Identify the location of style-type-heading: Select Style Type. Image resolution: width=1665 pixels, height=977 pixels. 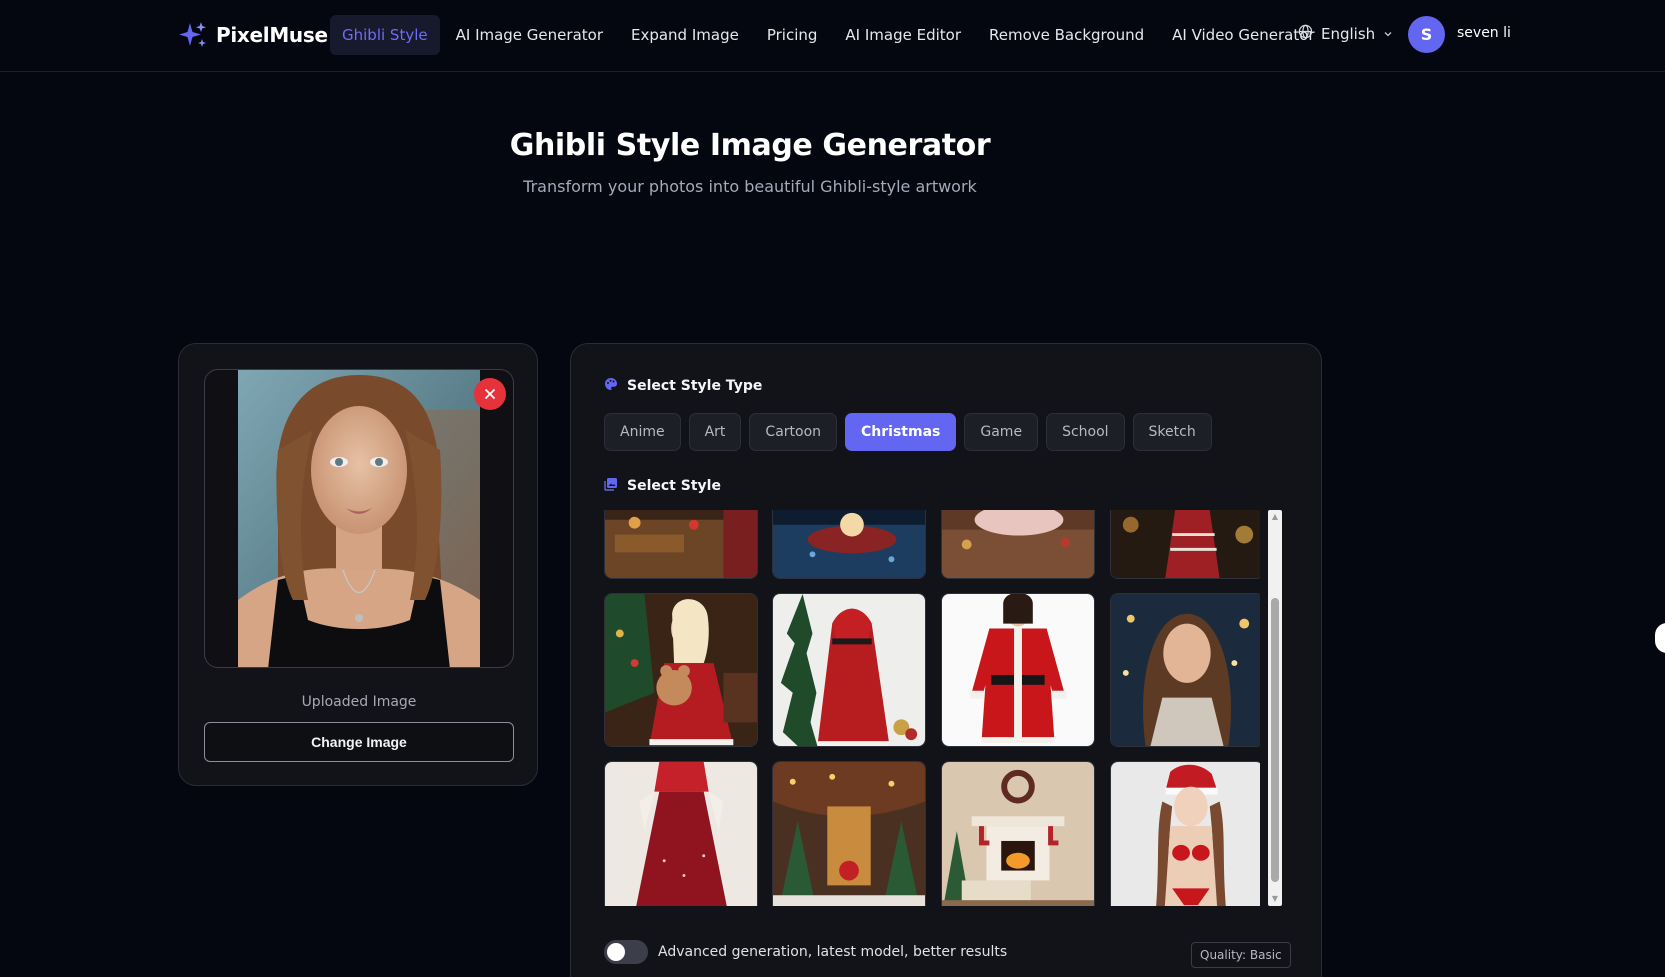
(683, 386).